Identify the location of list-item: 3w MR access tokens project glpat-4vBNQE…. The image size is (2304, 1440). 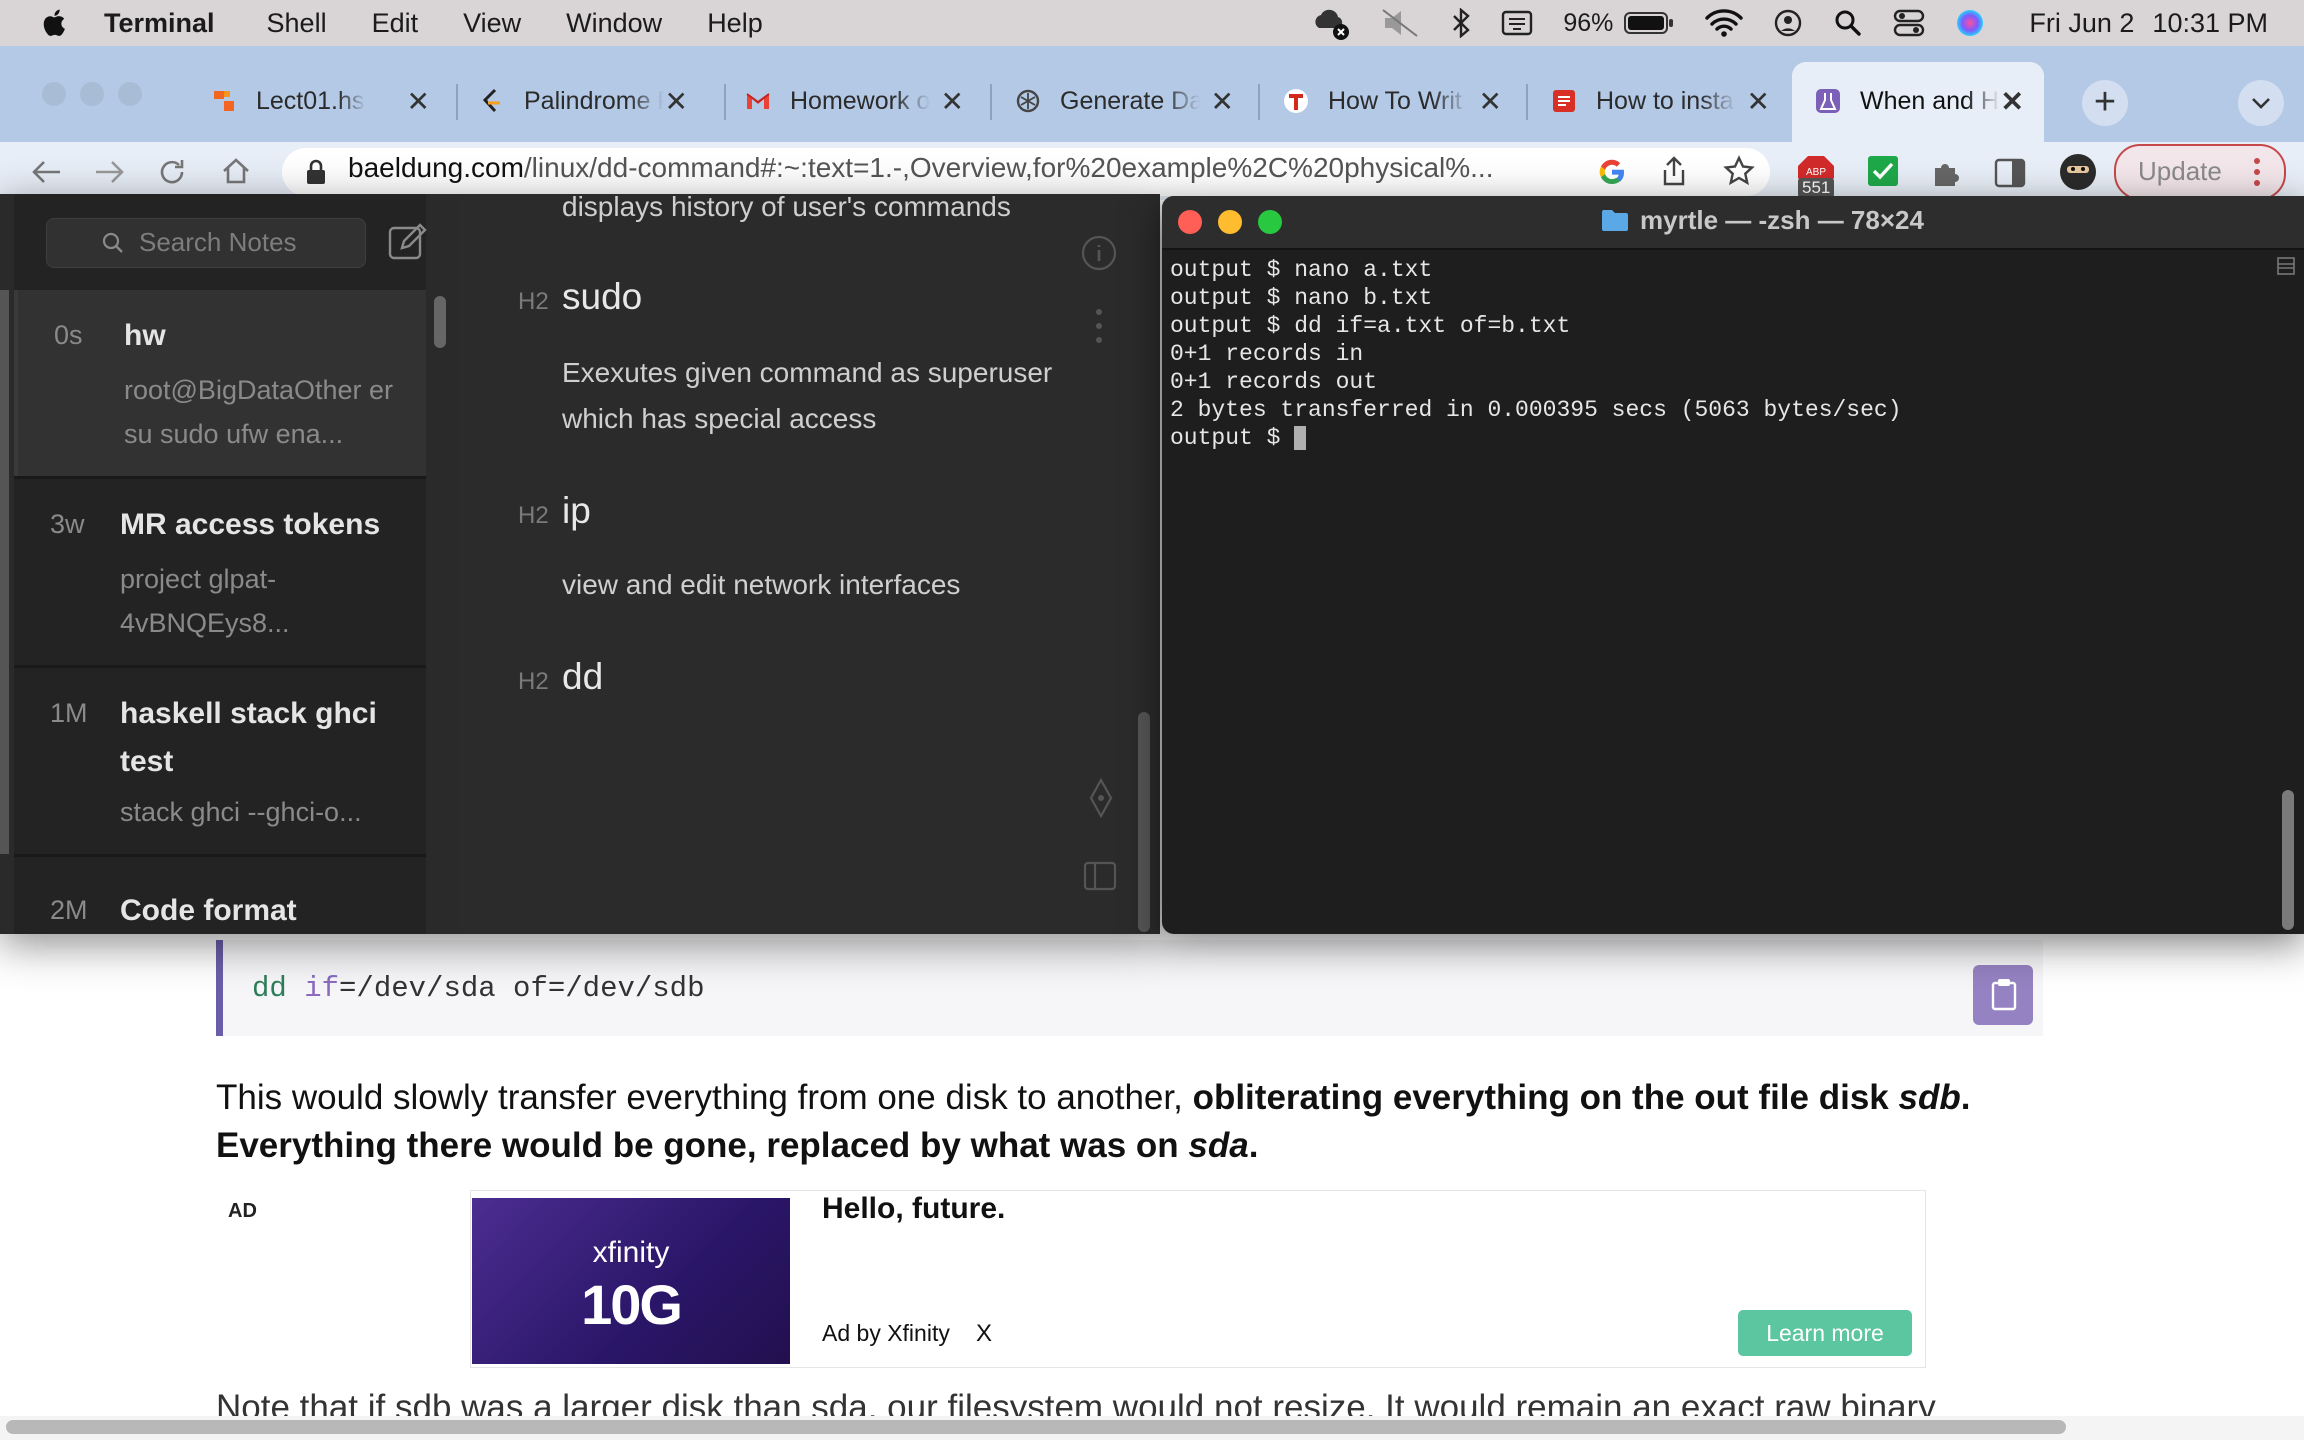
(220, 572).